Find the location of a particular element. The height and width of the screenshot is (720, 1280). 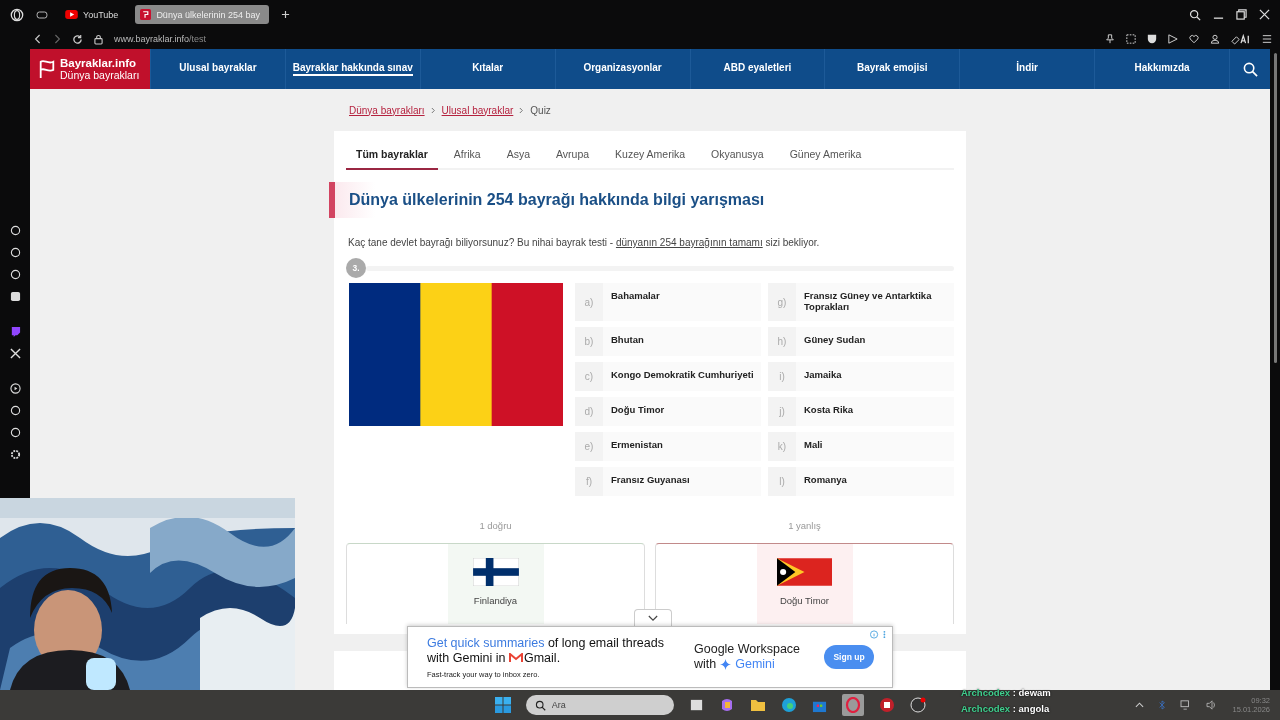

breadcrumb-current: Quiz is located at coordinates (540, 110).